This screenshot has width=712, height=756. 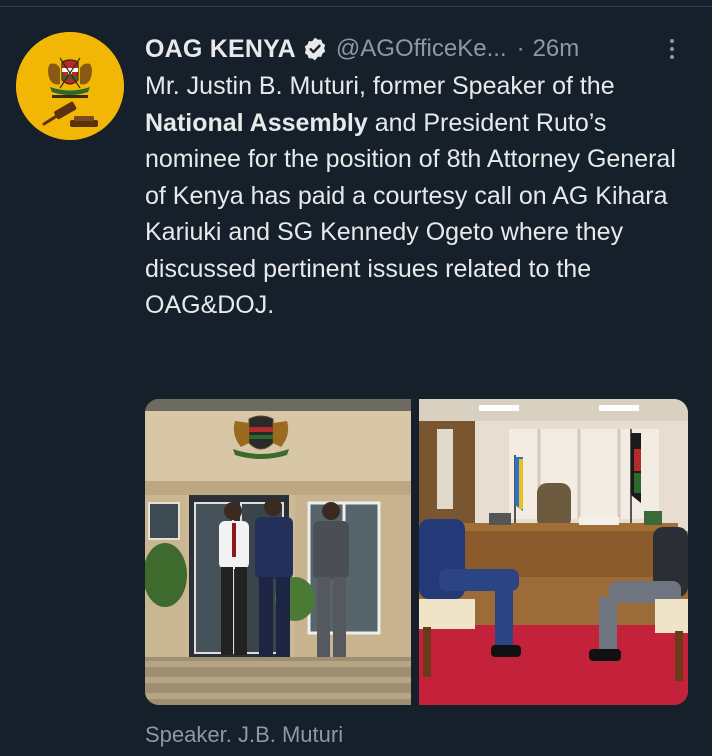 I want to click on coat-of-arms-icon, so click(x=70, y=86).